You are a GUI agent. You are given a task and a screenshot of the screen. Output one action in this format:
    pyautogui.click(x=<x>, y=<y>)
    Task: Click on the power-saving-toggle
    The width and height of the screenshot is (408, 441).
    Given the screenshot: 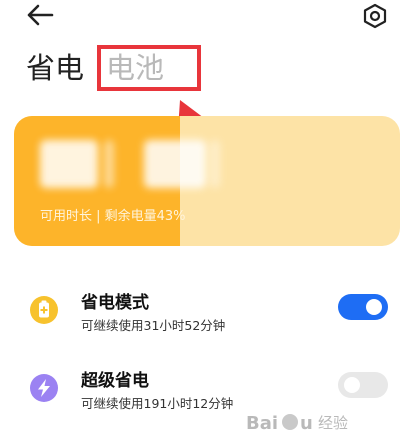 What is the action you would take?
    pyautogui.click(x=363, y=307)
    